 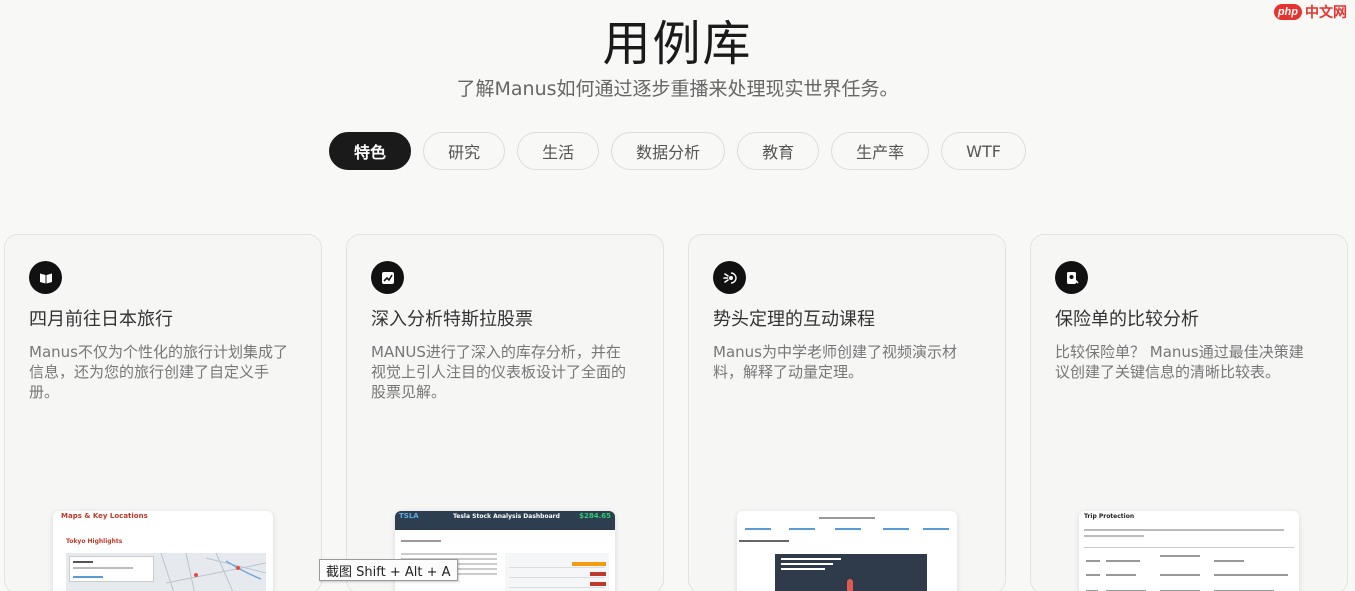 I want to click on card-title: 势头定理的互动课程, so click(x=794, y=319).